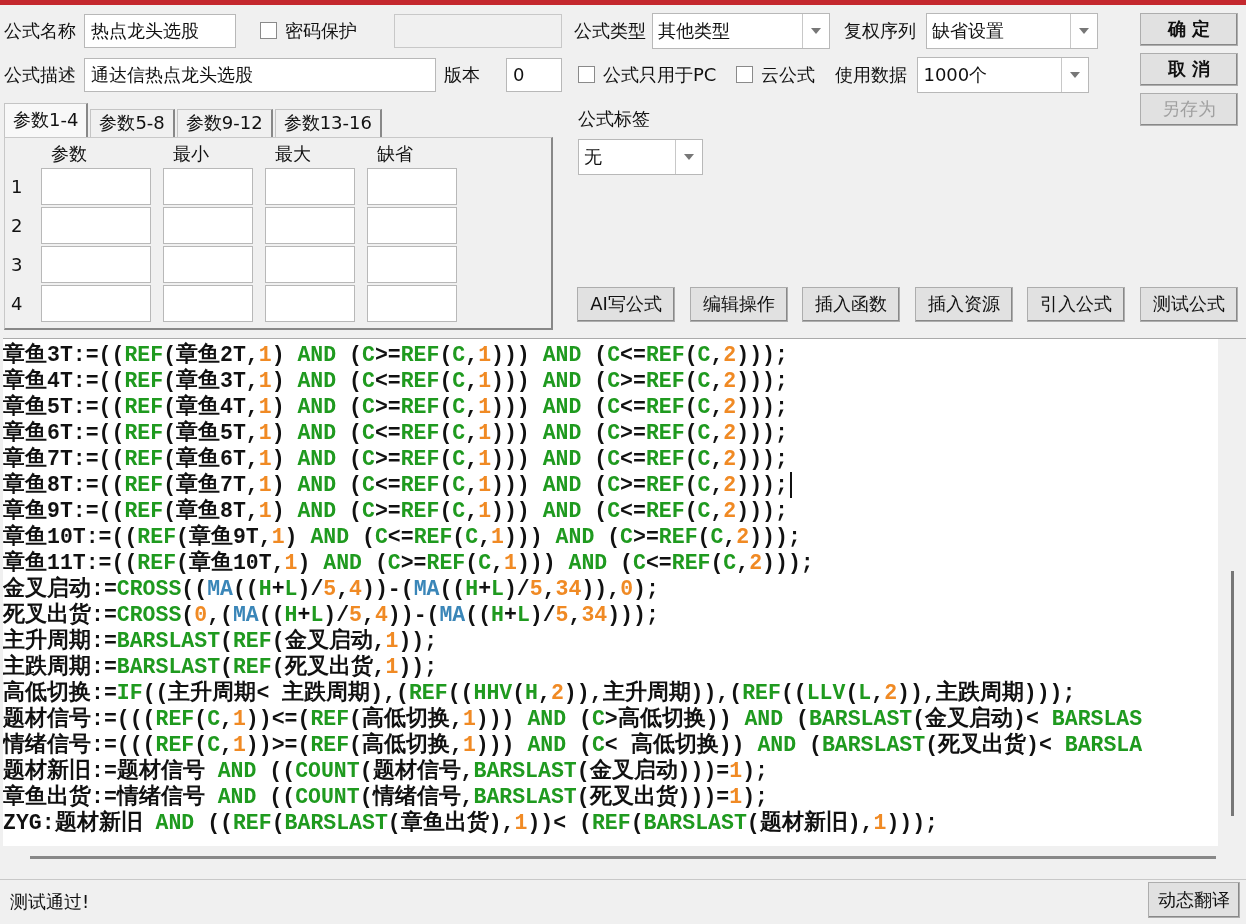 The height and width of the screenshot is (924, 1246). What do you see at coordinates (1012, 30) in the screenshot?
I see `adjust-dropdown: 缺省设置` at bounding box center [1012, 30].